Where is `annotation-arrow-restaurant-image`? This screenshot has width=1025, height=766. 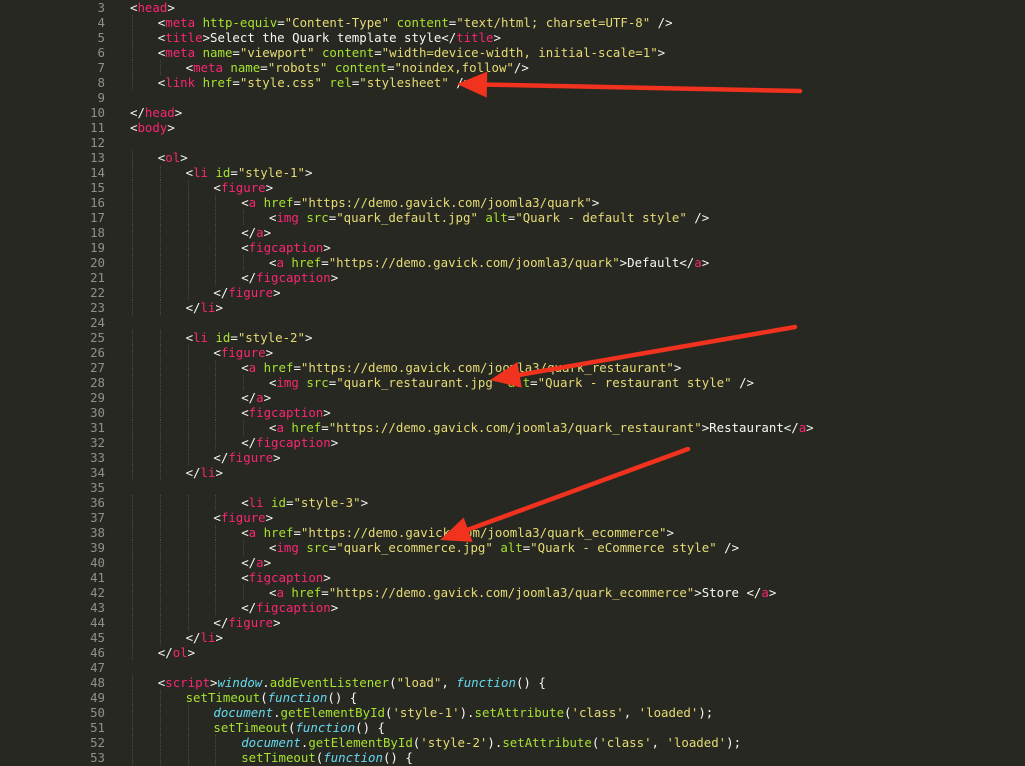
annotation-arrow-restaurant-image is located at coordinates (644, 356).